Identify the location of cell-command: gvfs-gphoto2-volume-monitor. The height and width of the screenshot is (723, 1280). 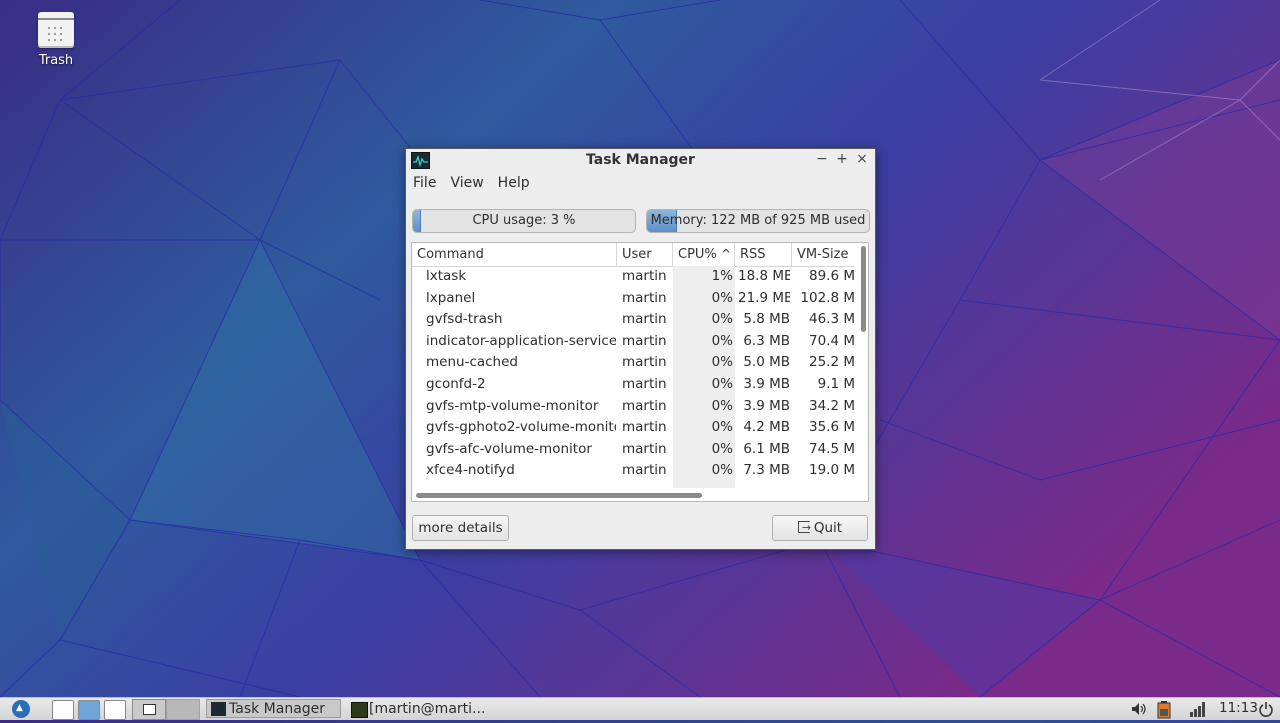
(521, 427).